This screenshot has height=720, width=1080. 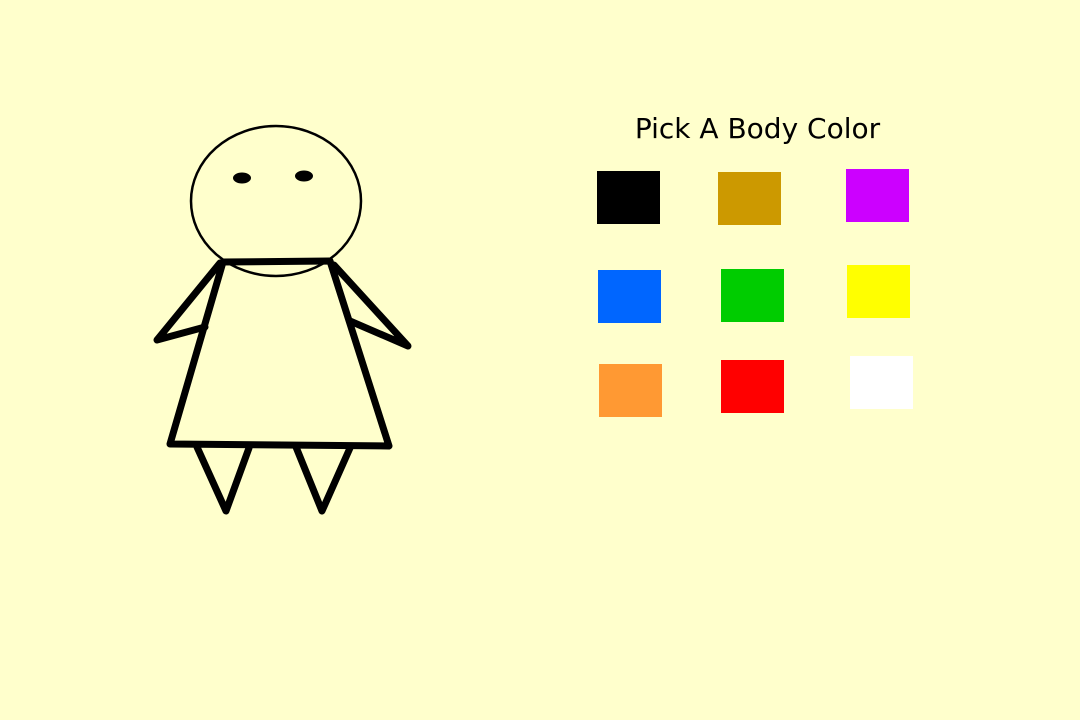 I want to click on swatch-purple, so click(x=877, y=195).